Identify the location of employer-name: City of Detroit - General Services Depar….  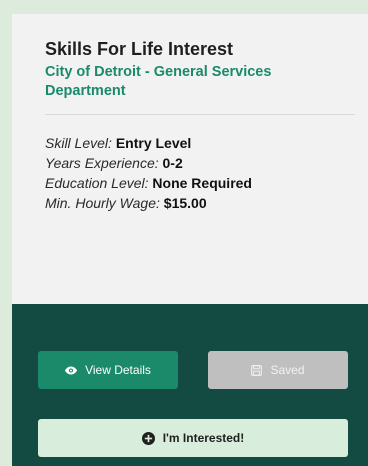
(158, 81).